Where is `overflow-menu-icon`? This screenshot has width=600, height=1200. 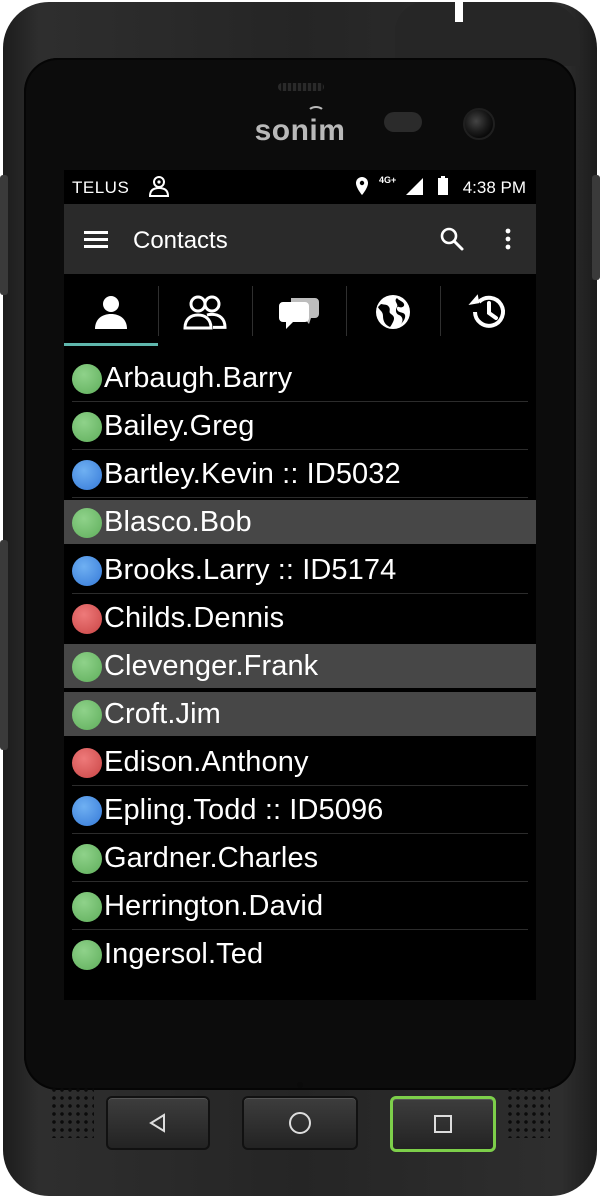
overflow-menu-icon is located at coordinates (508, 239).